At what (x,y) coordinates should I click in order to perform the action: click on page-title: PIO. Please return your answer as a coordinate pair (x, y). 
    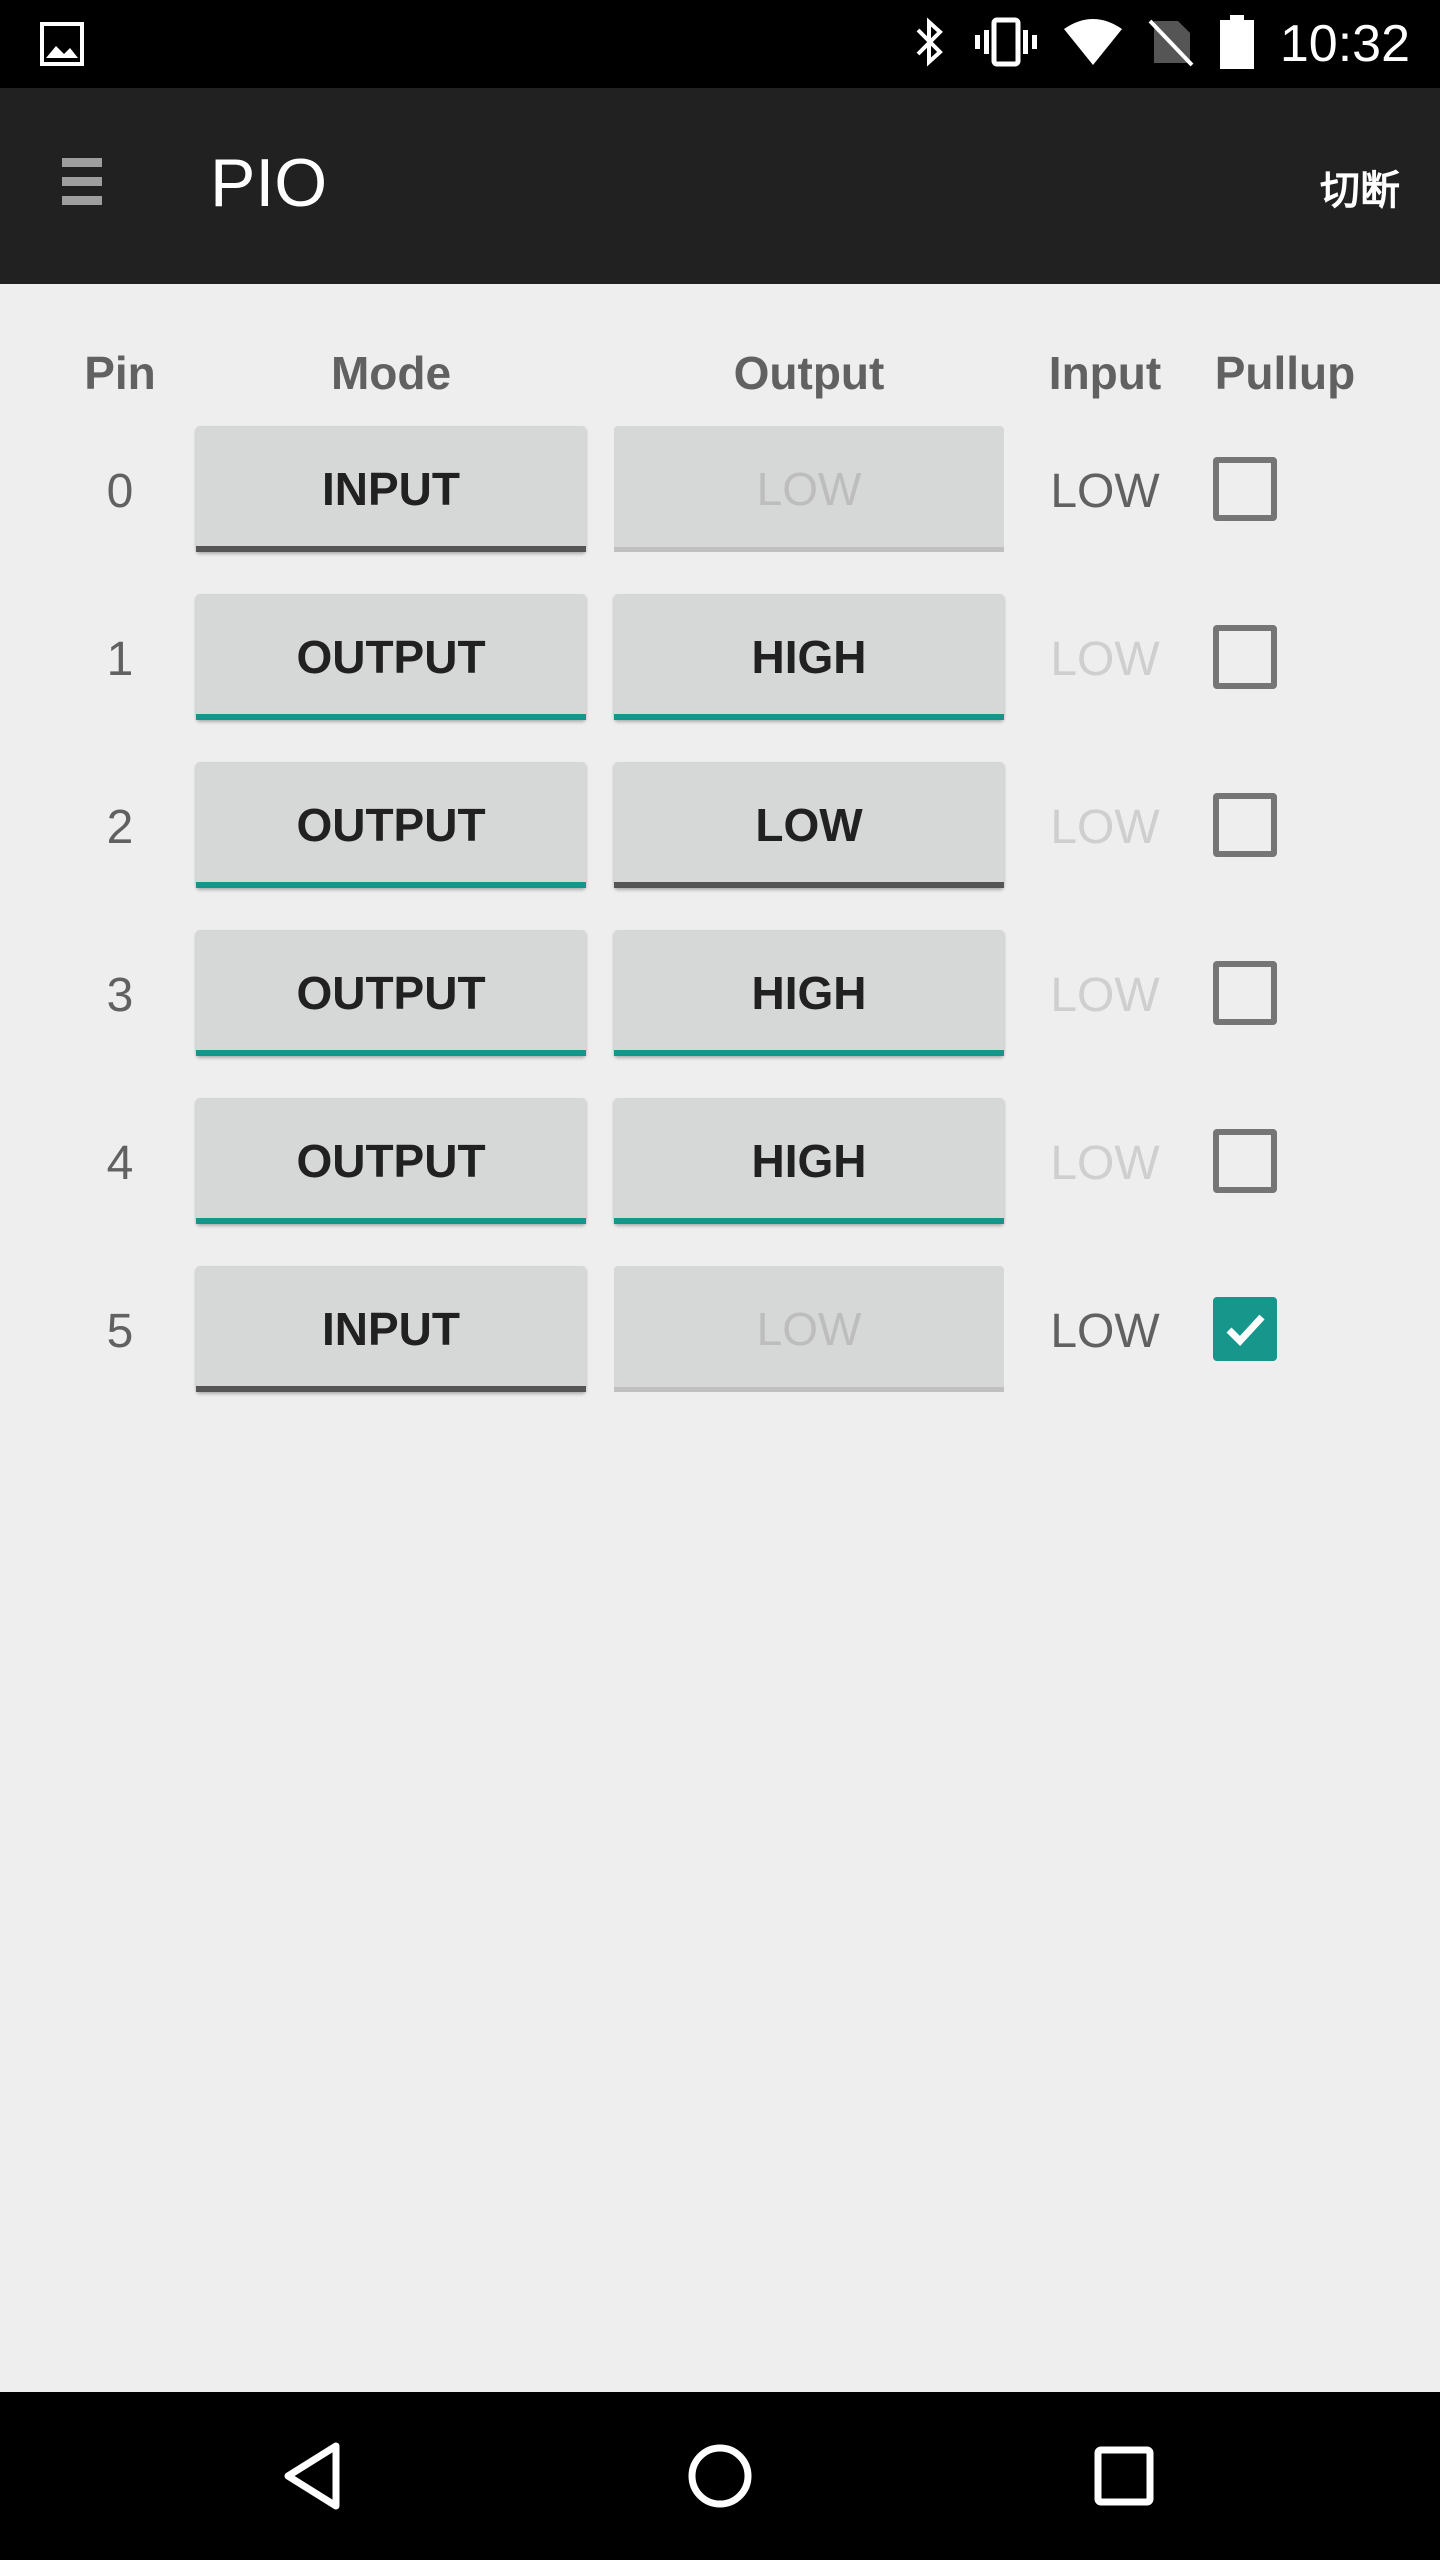
    Looking at the image, I should click on (269, 183).